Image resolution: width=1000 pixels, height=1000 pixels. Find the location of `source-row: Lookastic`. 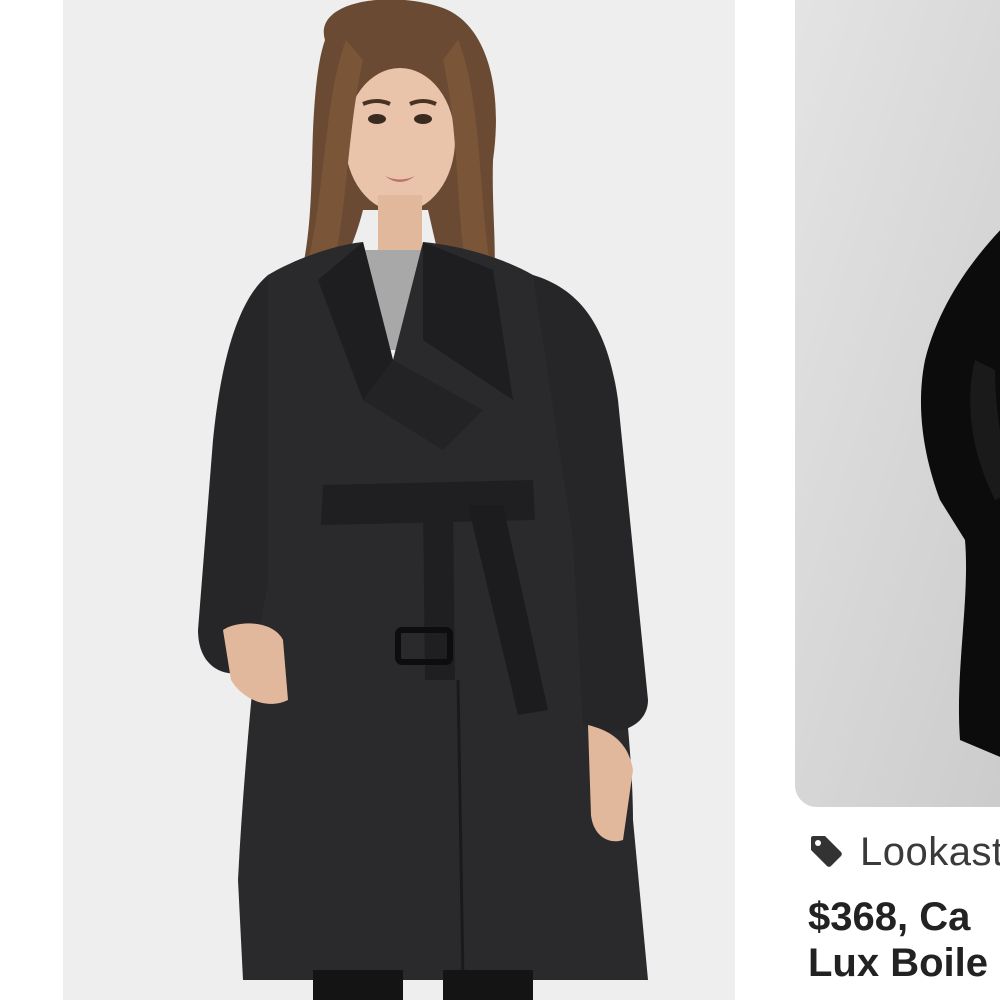

source-row: Lookastic is located at coordinates (904, 852).